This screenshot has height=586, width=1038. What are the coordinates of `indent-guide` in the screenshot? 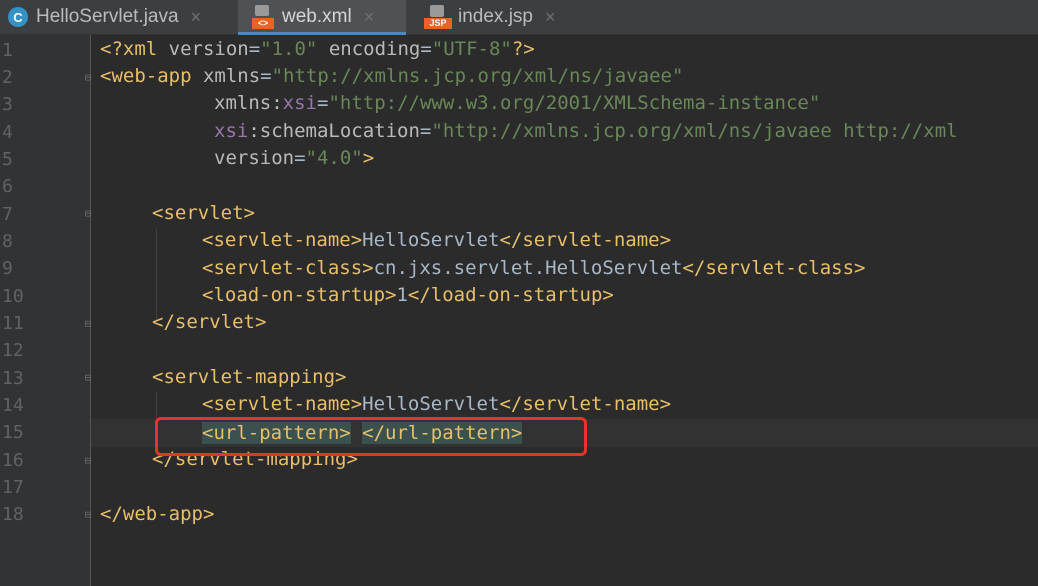 It's located at (156, 275).